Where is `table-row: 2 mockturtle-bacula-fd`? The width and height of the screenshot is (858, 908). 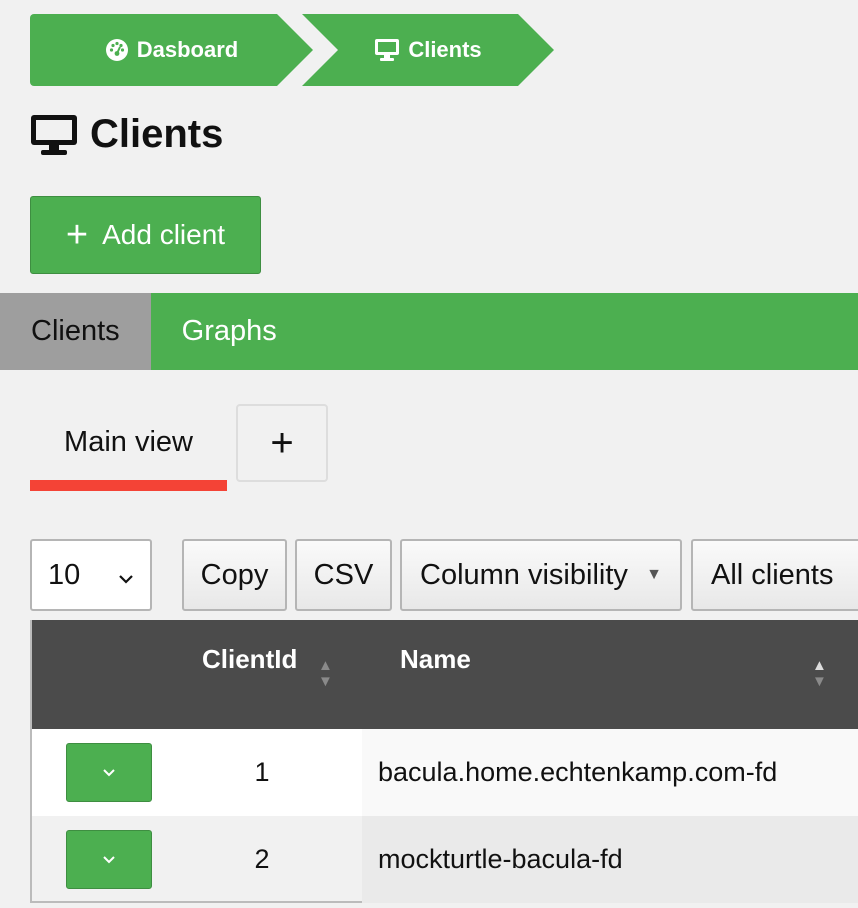 table-row: 2 mockturtle-bacula-fd is located at coordinates (445, 859).